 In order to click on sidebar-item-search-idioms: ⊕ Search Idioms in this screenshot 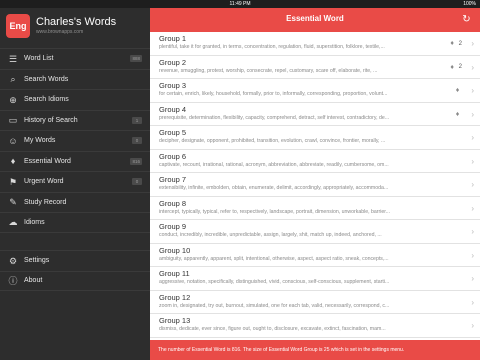, I will do `click(75, 99)`.